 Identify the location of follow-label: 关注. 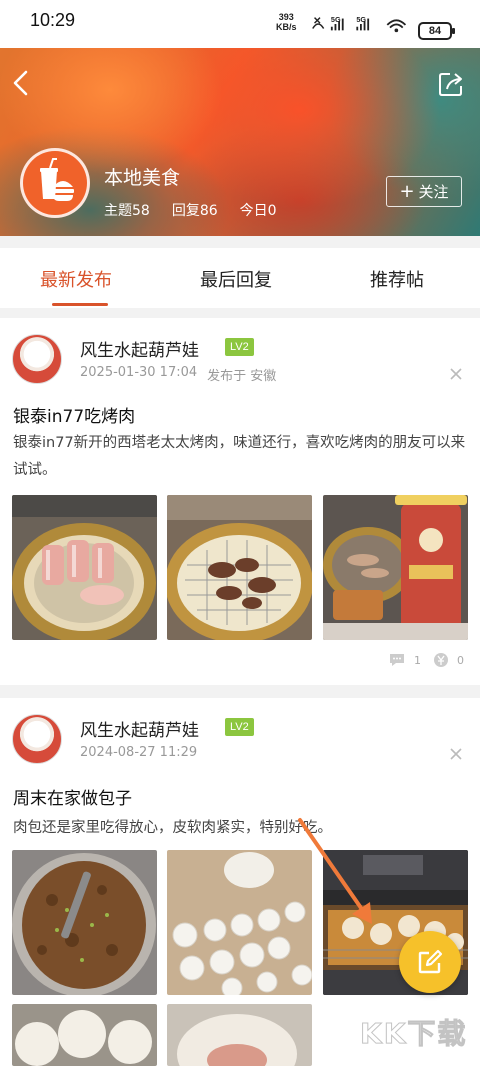
(433, 192).